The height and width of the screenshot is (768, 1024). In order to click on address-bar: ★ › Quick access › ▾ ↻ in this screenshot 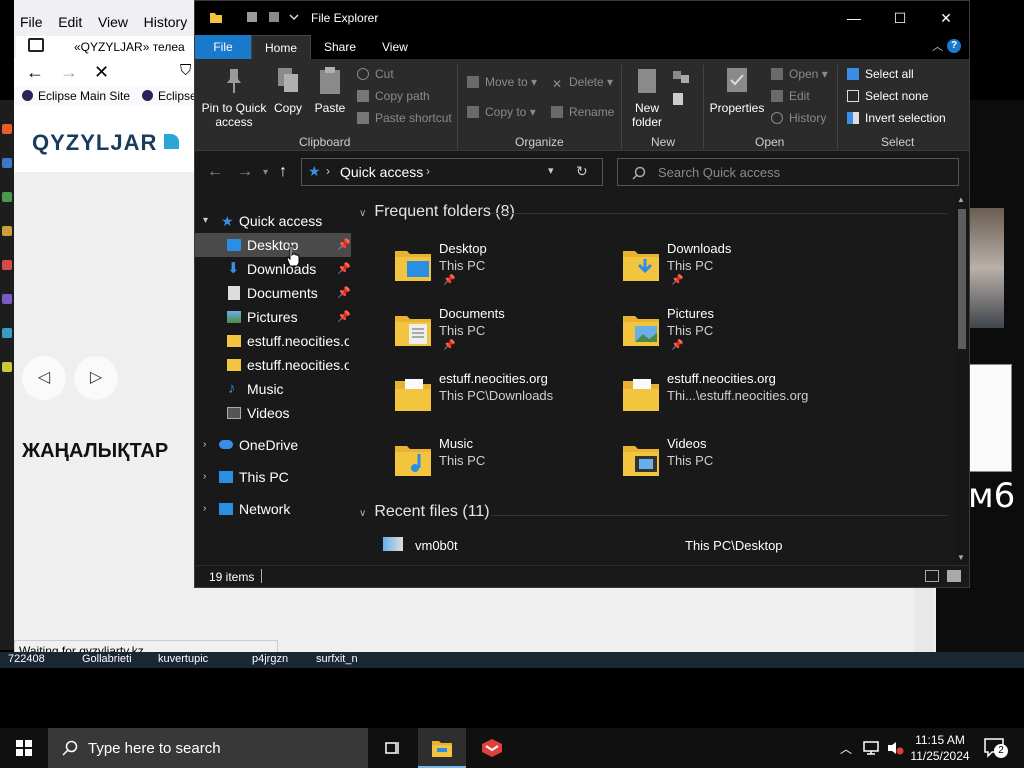, I will do `click(452, 172)`.